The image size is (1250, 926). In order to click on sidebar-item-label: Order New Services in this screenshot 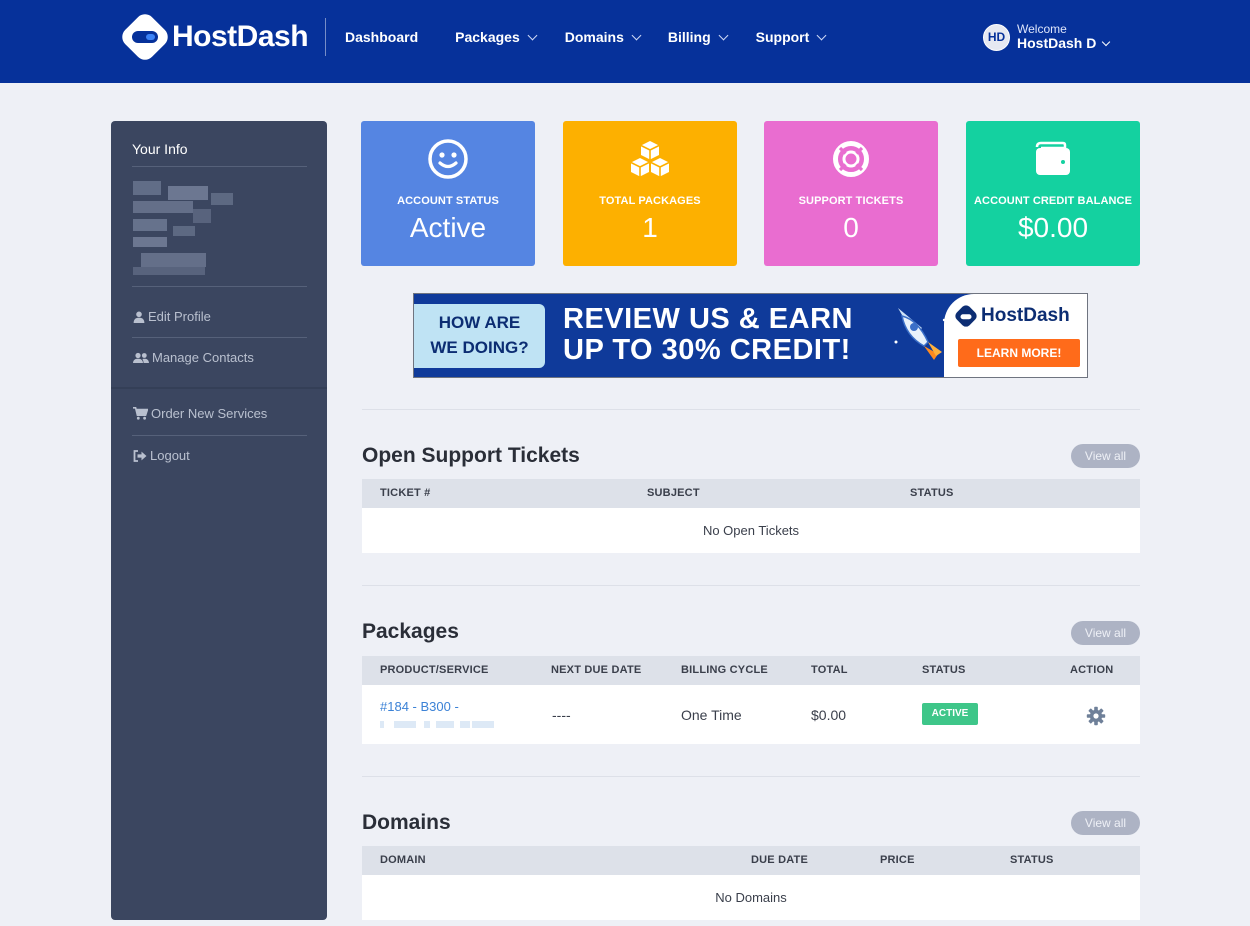, I will do `click(209, 413)`.